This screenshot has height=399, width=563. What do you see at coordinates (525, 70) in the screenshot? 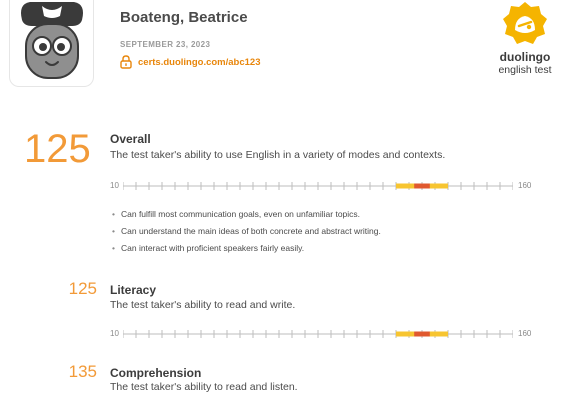
I see `brand-subtitle: english test` at bounding box center [525, 70].